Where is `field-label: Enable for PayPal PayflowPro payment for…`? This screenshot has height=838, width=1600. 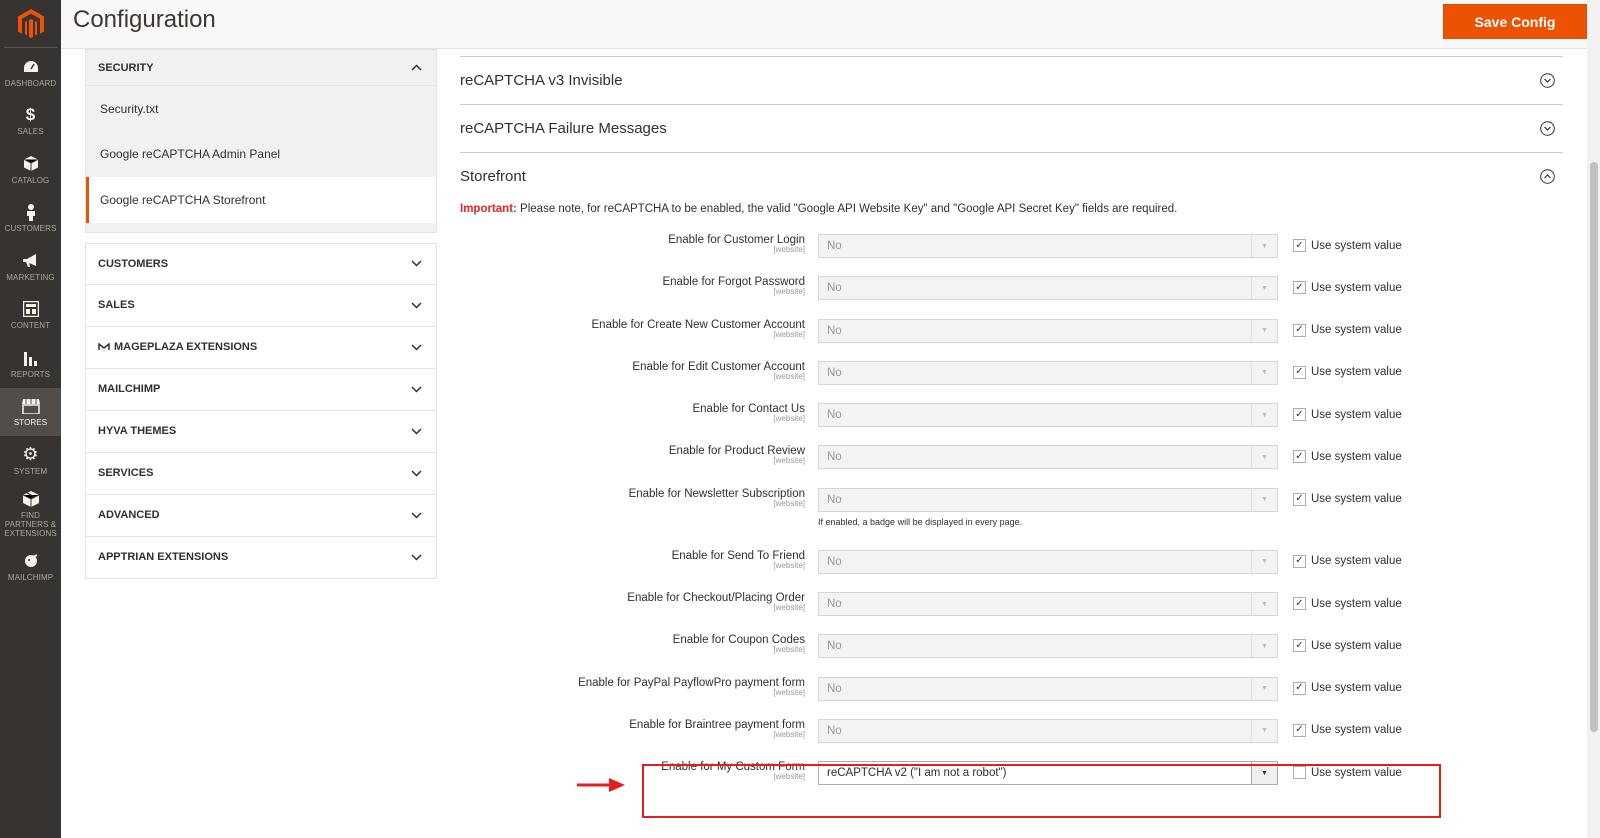 field-label: Enable for PayPal PayflowPro payment for… is located at coordinates (635, 687).